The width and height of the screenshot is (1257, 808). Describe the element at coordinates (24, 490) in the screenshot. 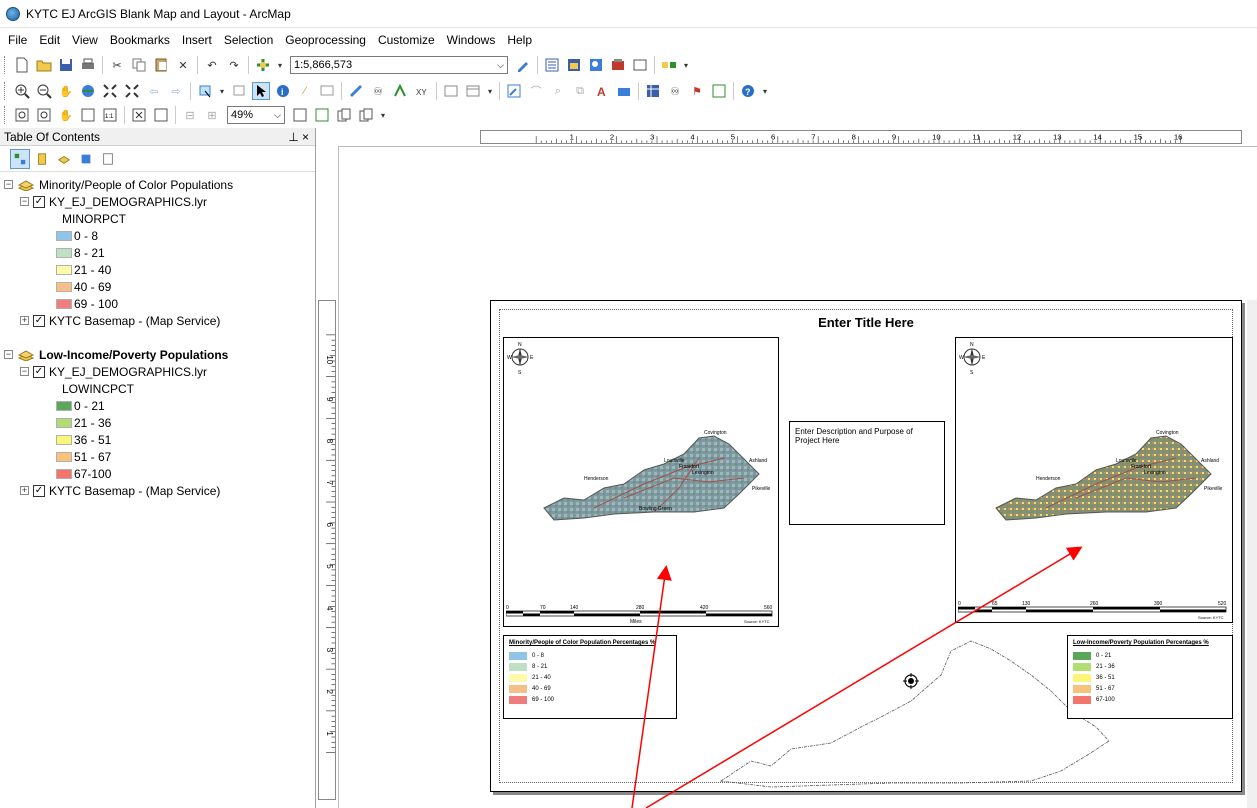

I see `expand-icon: +` at that location.